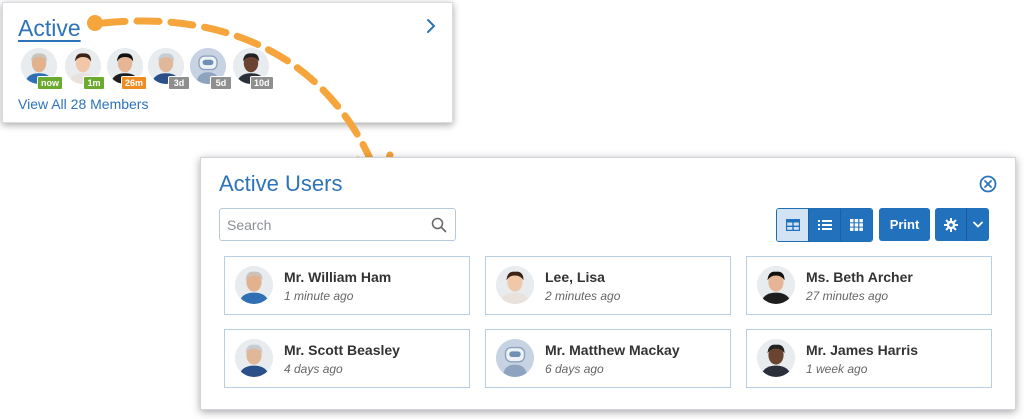 The width and height of the screenshot is (1024, 419). Describe the element at coordinates (612, 350) in the screenshot. I see `user-name: Mr. Matthew Mackay` at that location.